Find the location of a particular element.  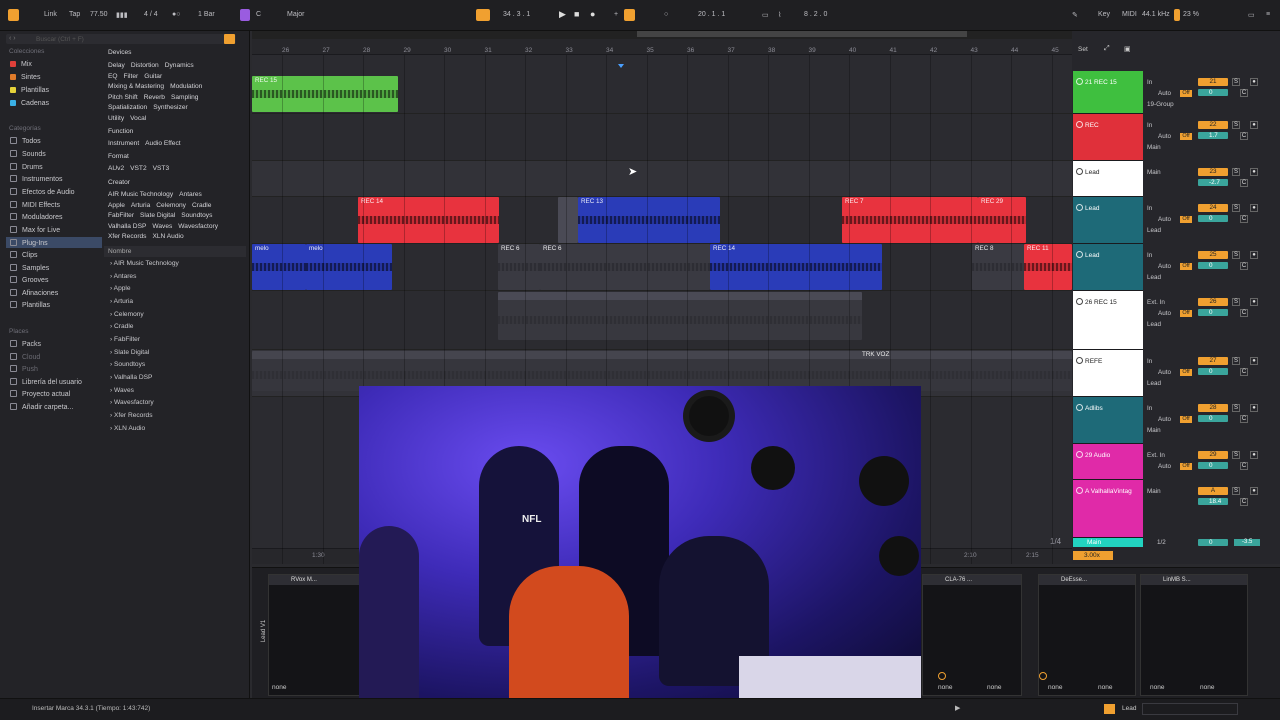

tree-item: › Celemony is located at coordinates (127, 314).